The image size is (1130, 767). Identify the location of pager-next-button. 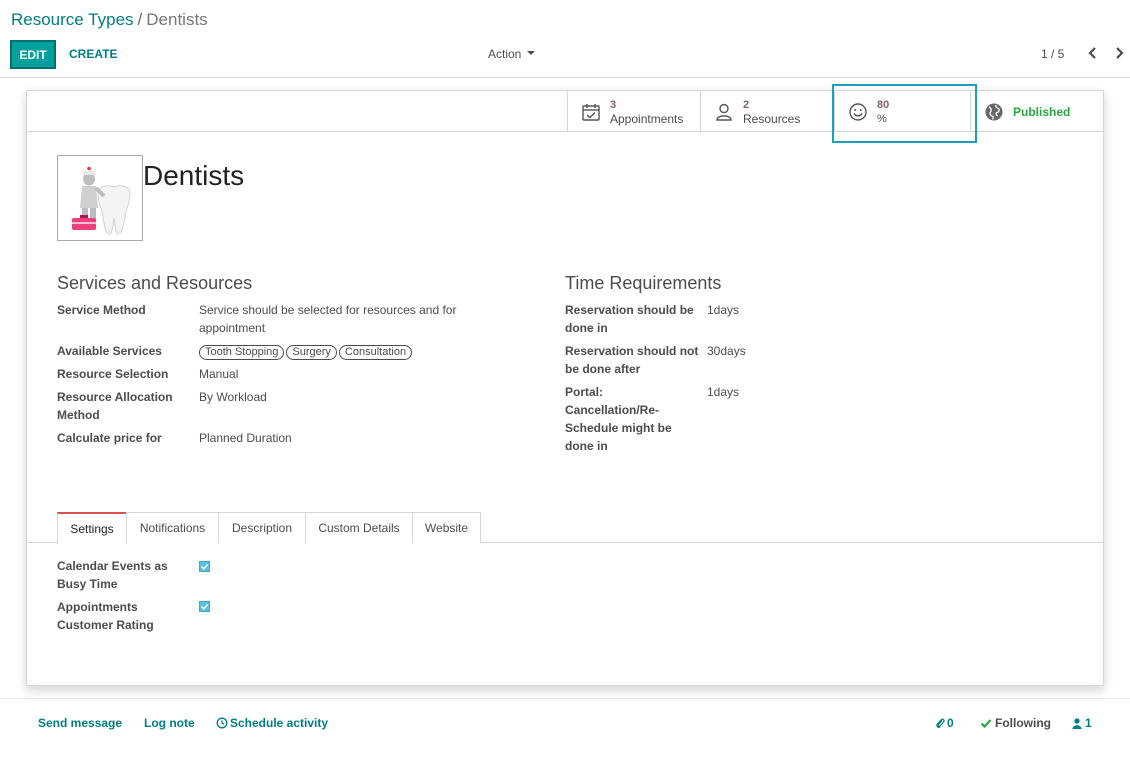
(1119, 53).